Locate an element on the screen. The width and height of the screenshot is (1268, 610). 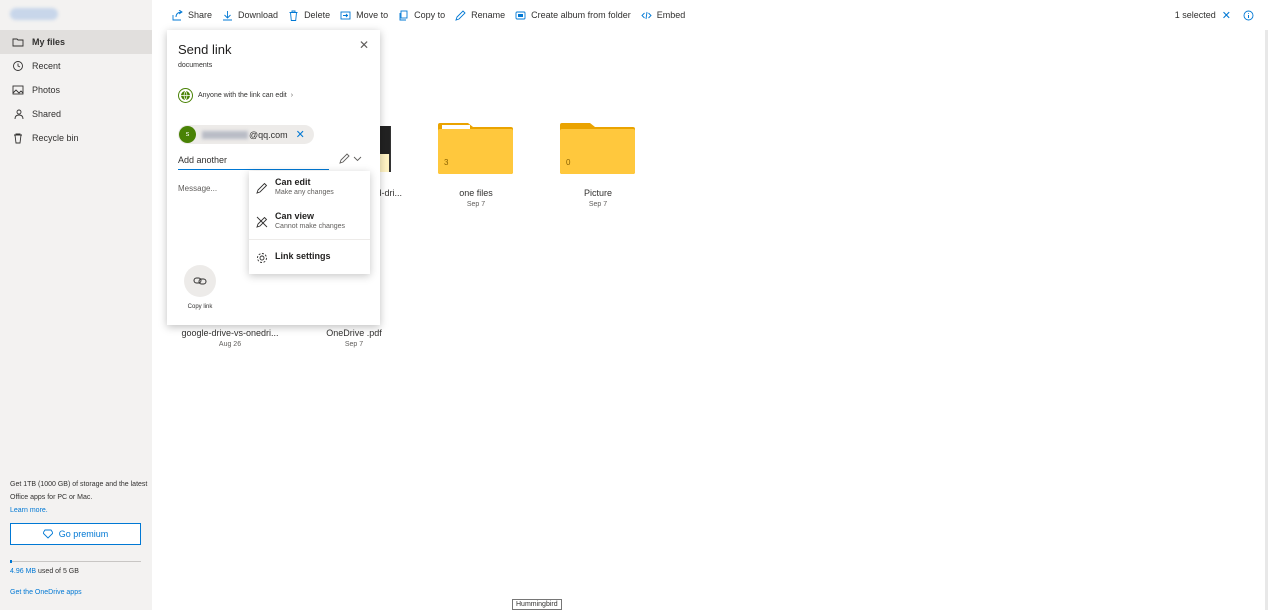
create-album-button: Create album from folder is located at coordinates (573, 15).